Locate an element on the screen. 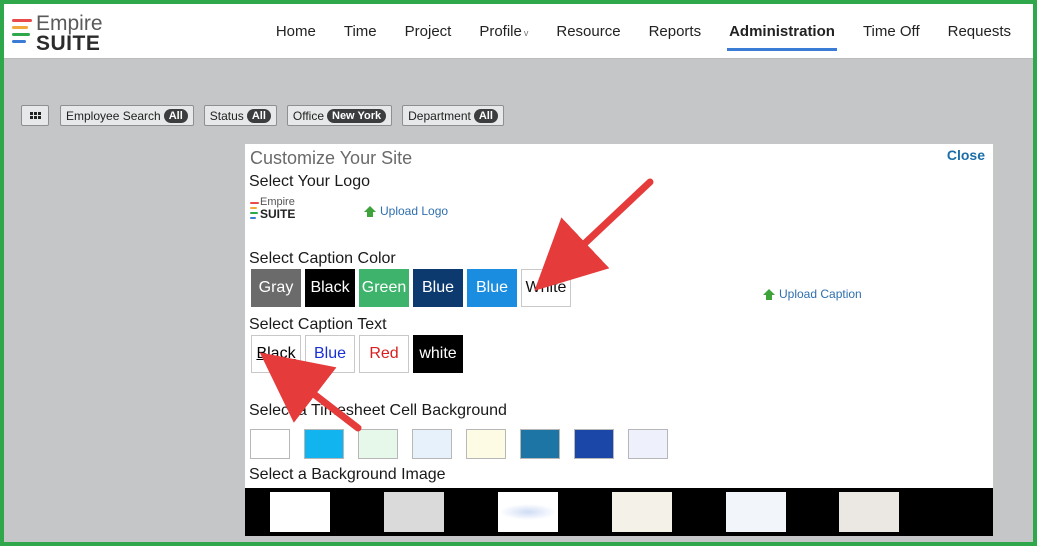  cell-background-swatches is located at coordinates (466, 444).